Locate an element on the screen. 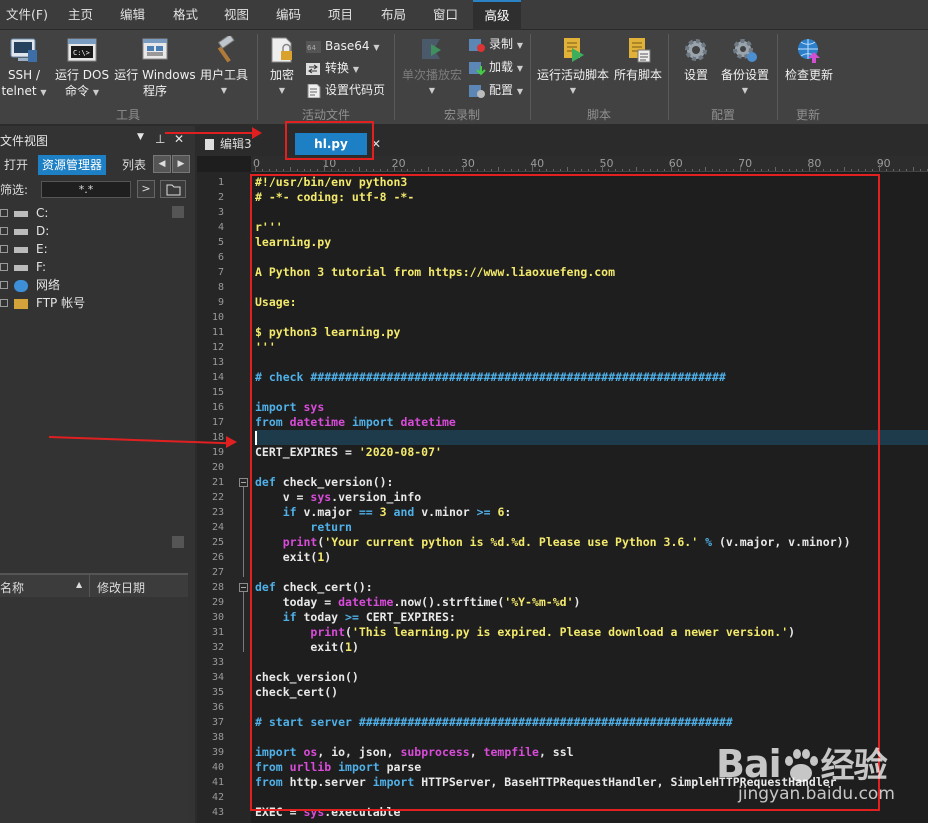 Image resolution: width=928 pixels, height=823 pixels. group-label-update: 更新 is located at coordinates (807, 115).